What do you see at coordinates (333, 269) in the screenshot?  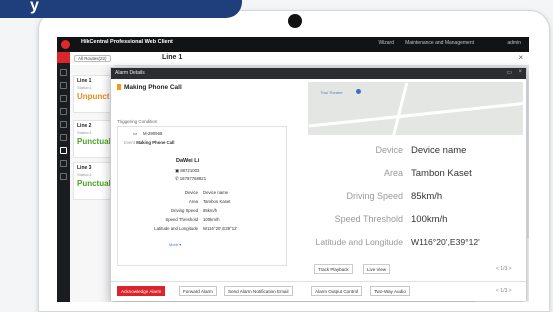 I see `track-playback-button: Track Playback` at bounding box center [333, 269].